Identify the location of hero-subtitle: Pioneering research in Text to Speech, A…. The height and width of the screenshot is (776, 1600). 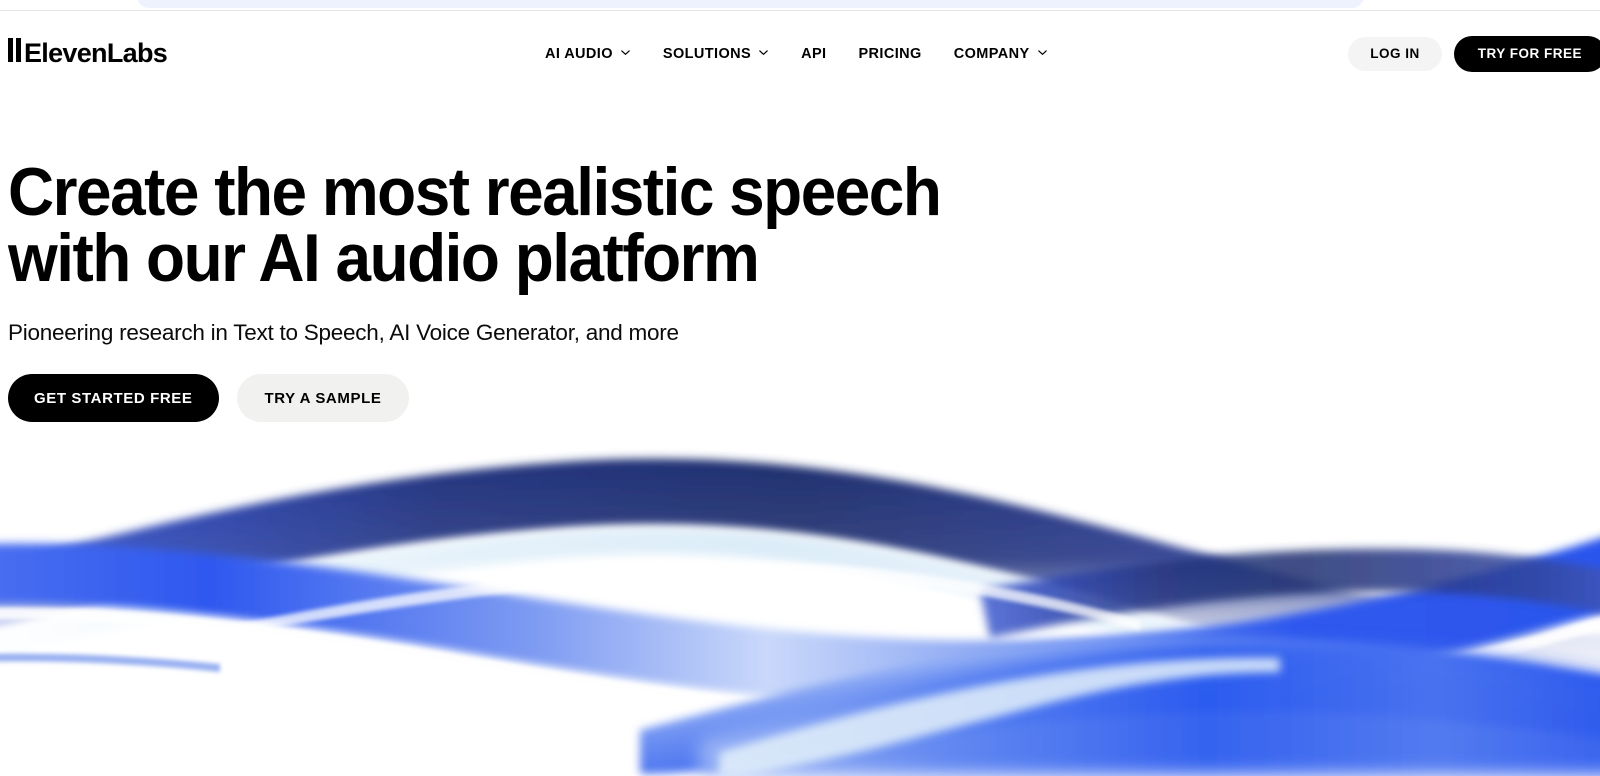
(343, 332).